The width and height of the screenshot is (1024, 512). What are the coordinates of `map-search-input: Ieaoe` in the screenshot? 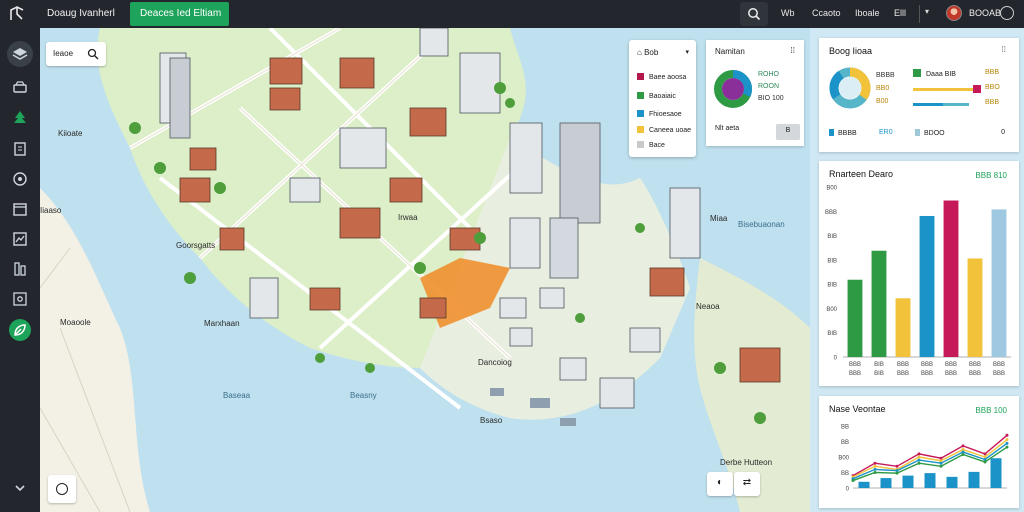 It's located at (76, 54).